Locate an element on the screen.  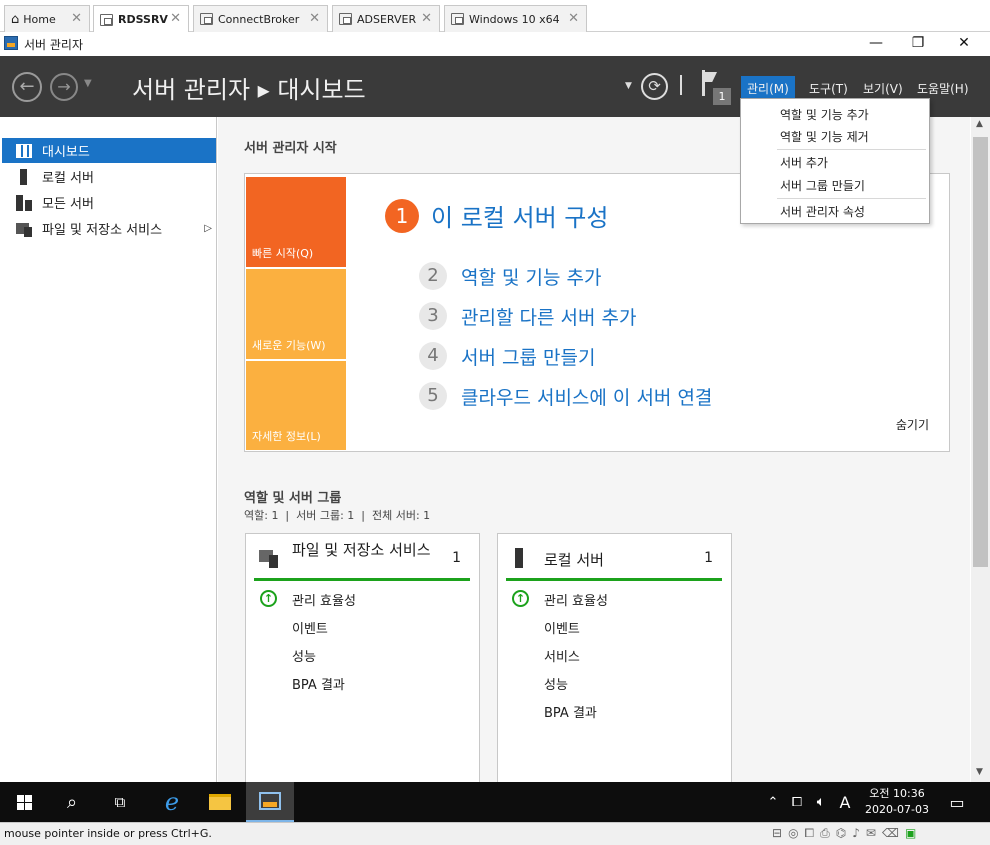
menu-item-create-group: 서버 그룹 만들기 is located at coordinates (822, 185).